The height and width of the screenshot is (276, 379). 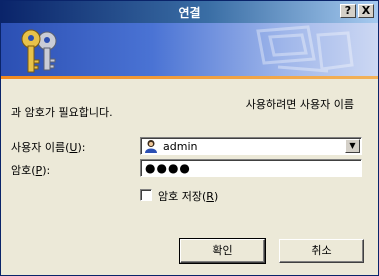 I want to click on window-title: 연결, so click(x=189, y=13).